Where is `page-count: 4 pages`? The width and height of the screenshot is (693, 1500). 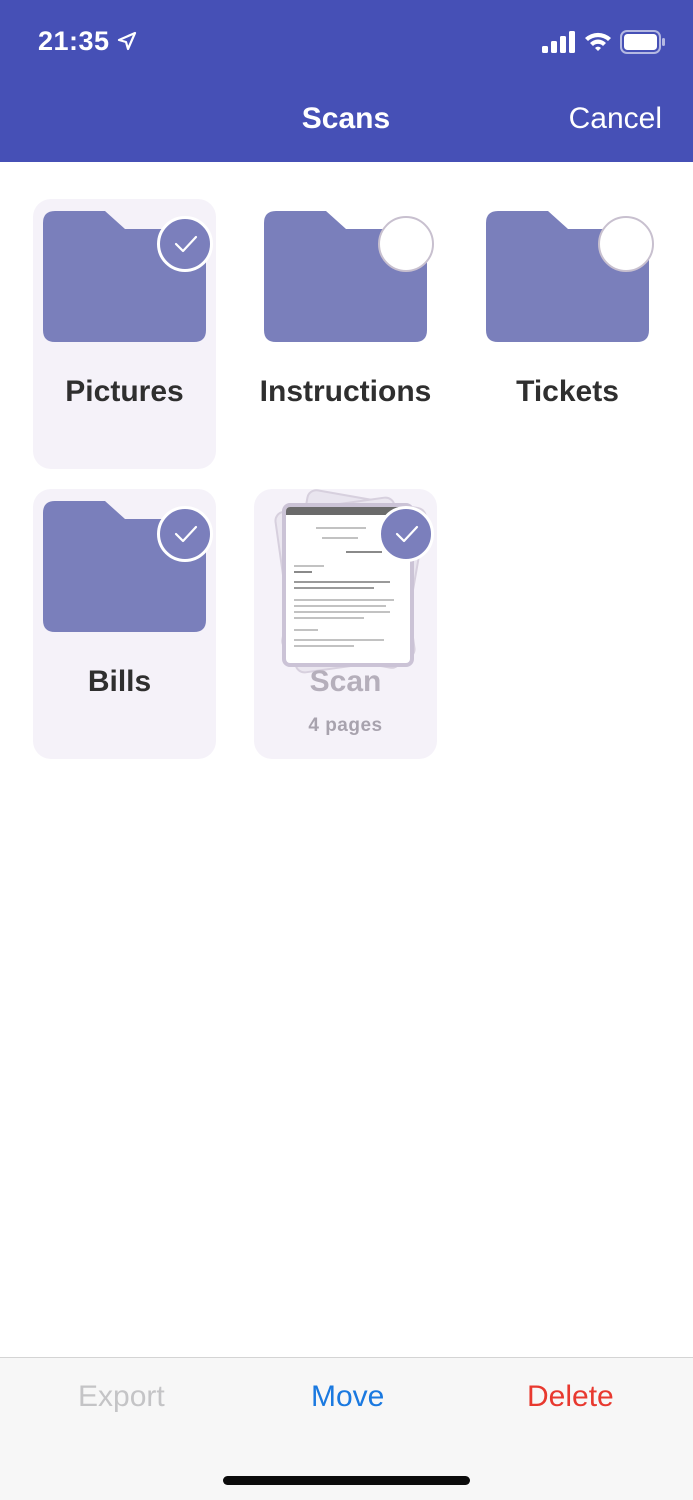
page-count: 4 pages is located at coordinates (345, 725).